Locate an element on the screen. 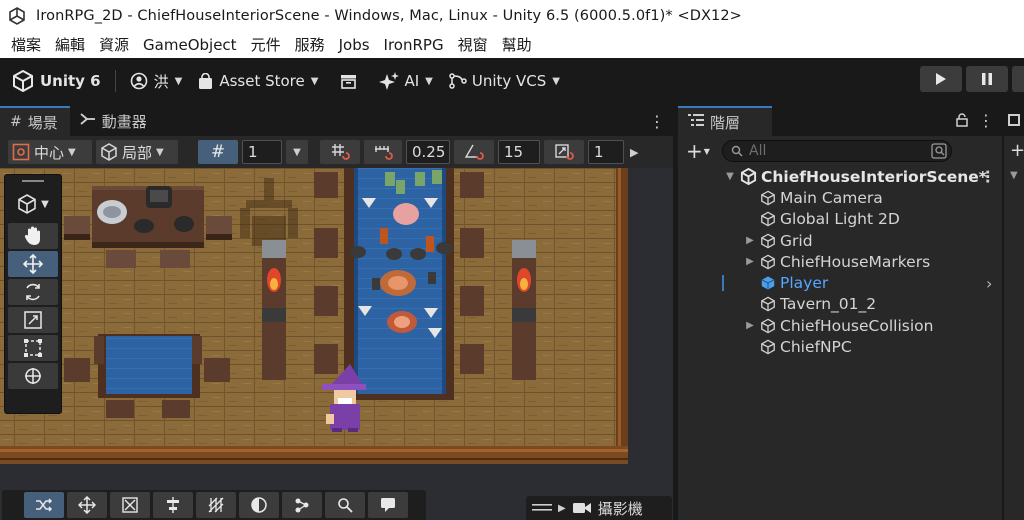 The height and width of the screenshot is (520, 1024). align-tool-button is located at coordinates (173, 505).